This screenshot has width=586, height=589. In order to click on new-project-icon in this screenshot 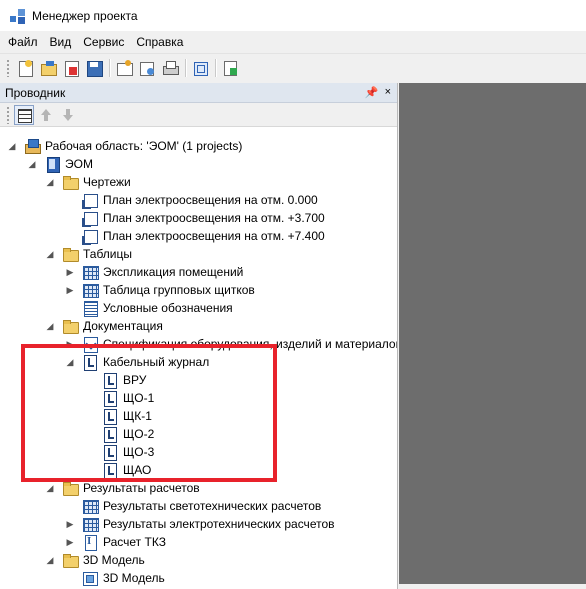, I will do `click(25, 68)`.